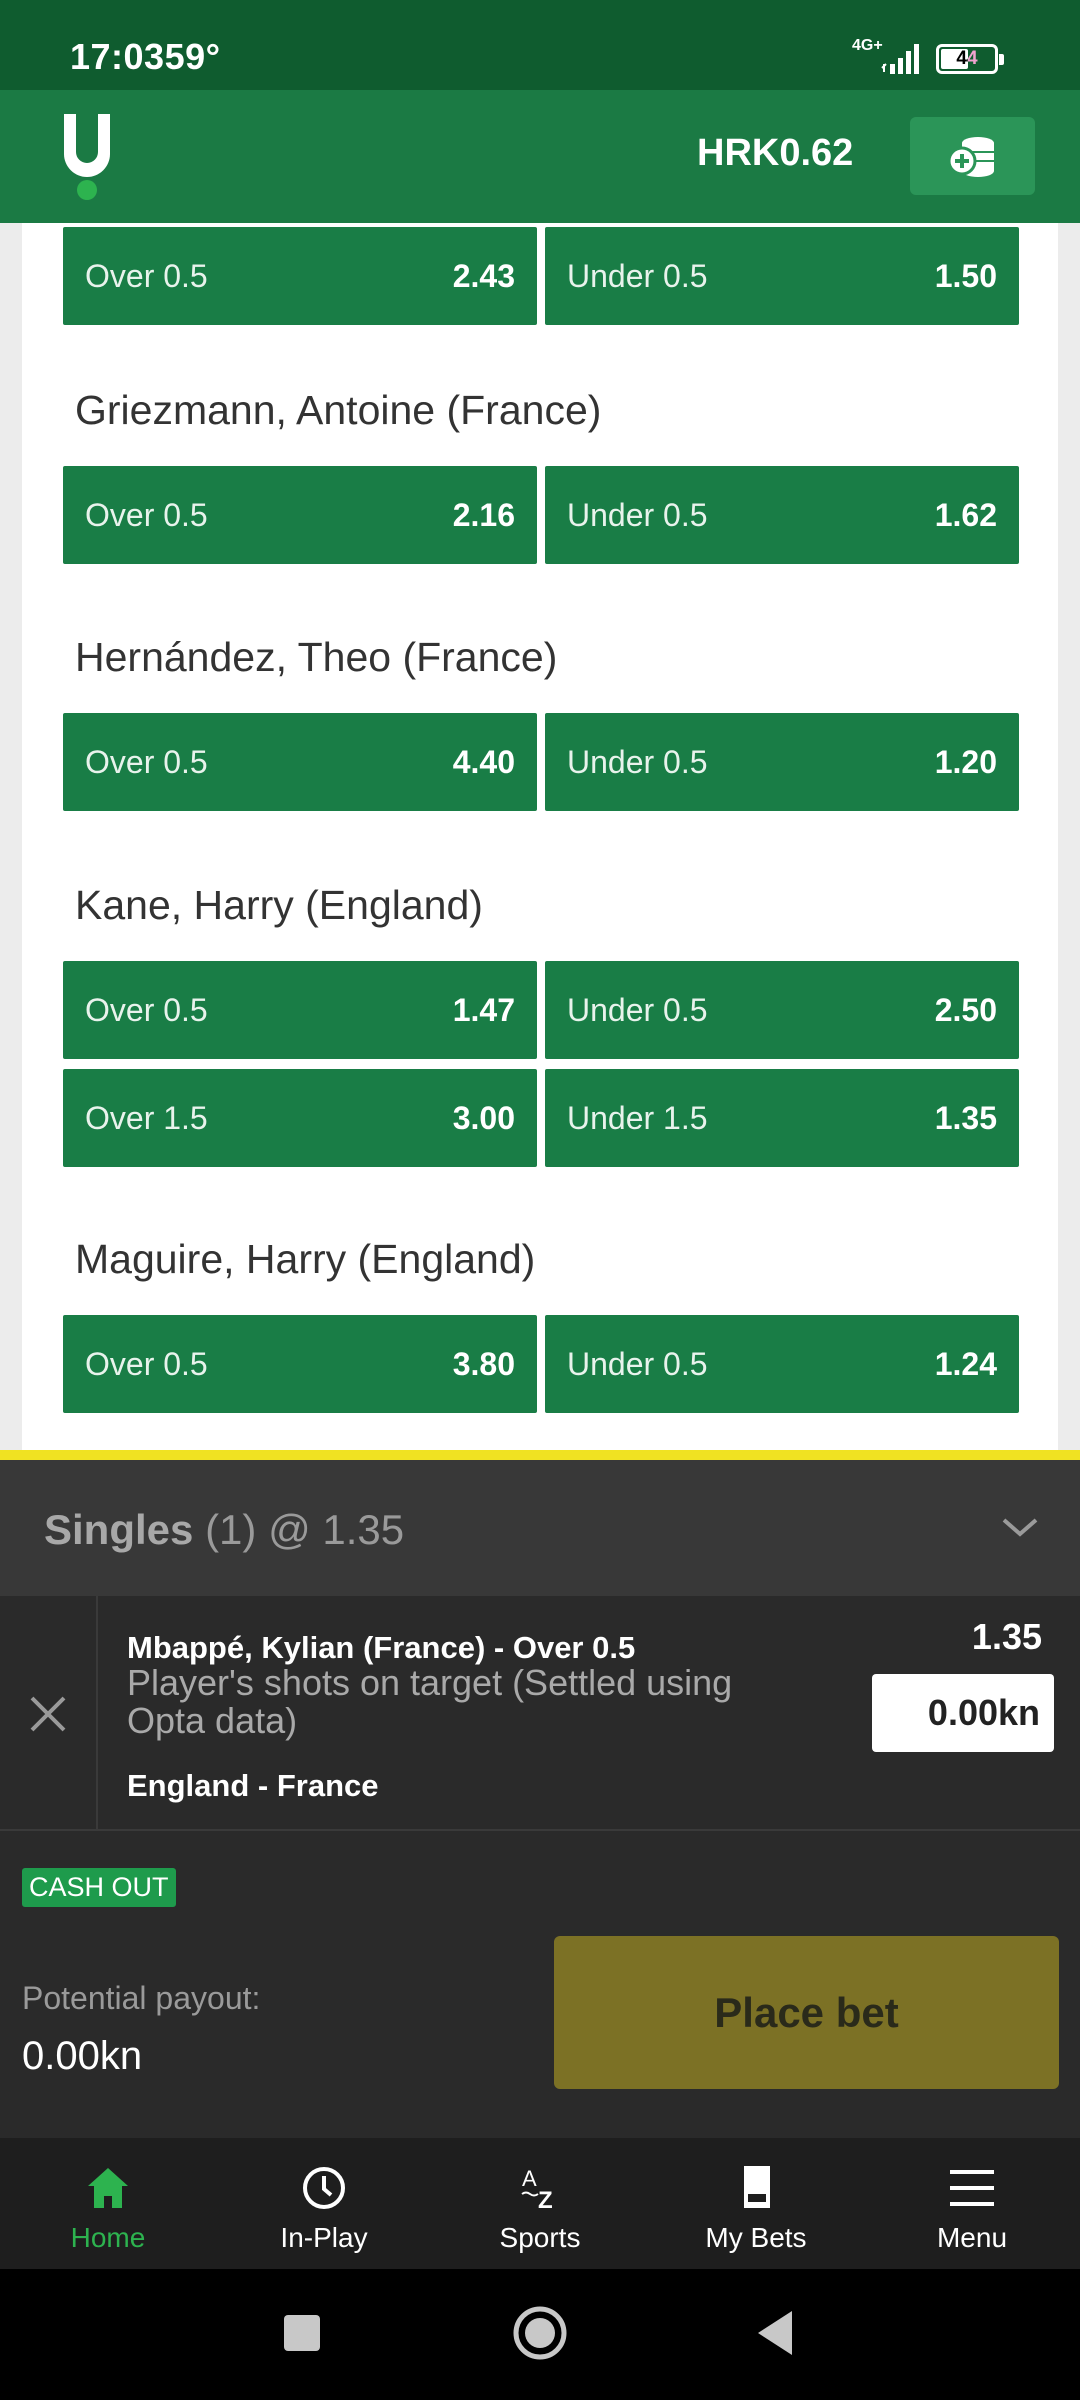 Image resolution: width=1080 pixels, height=2400 pixels. Describe the element at coordinates (782, 276) in the screenshot. I see `odds-button: Under 0.5 1.50` at that location.